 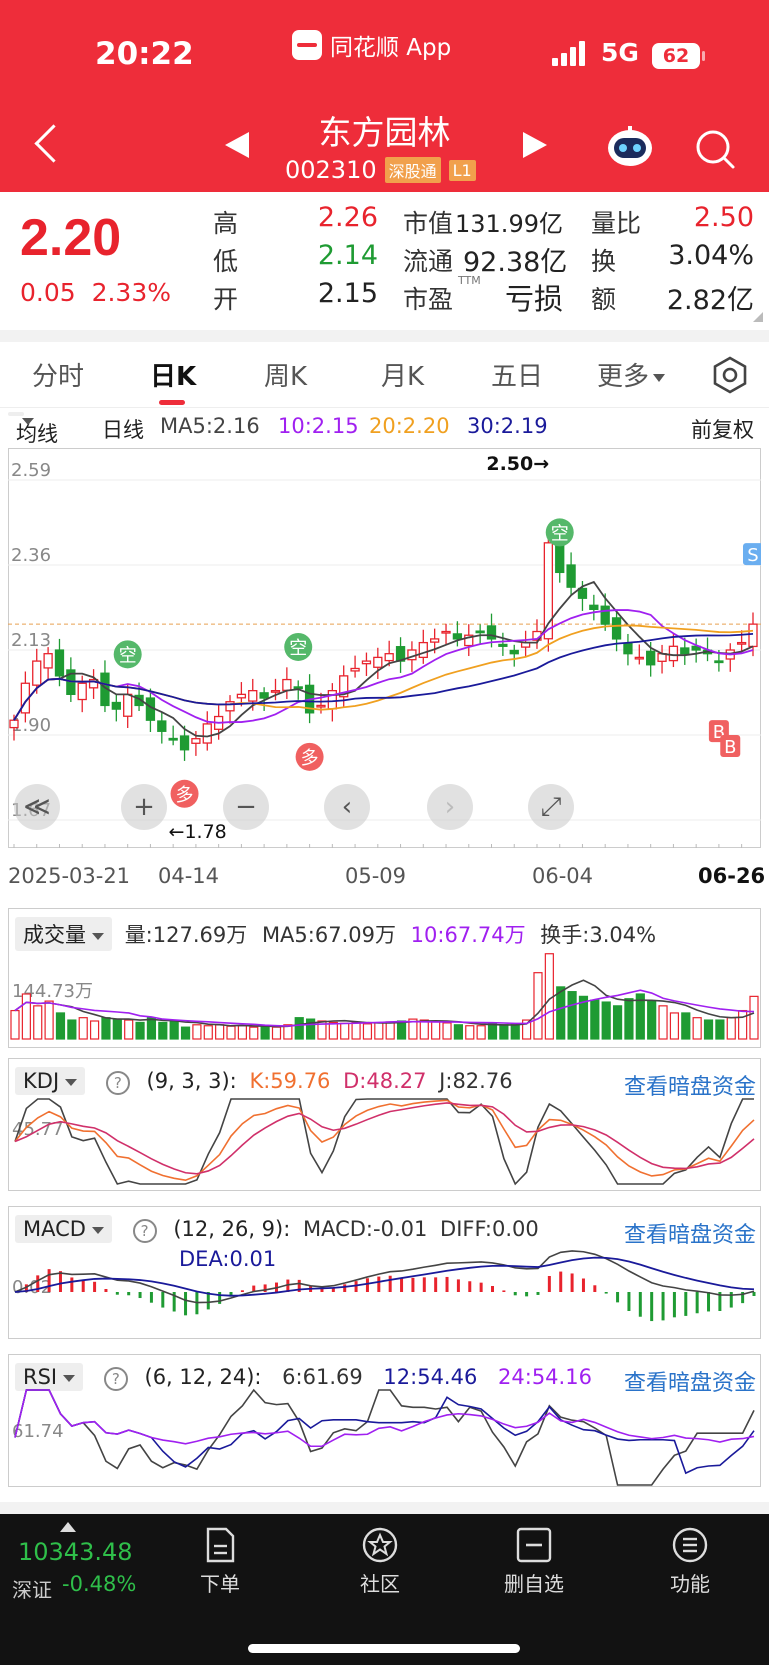 I want to click on mktcap-value: 131.99亿, so click(x=509, y=224).